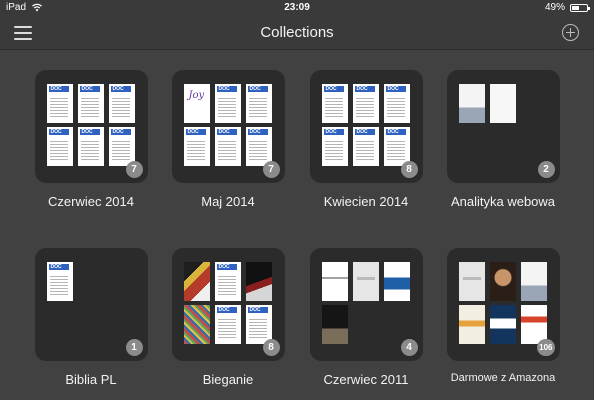 This screenshot has width=594, height=400. I want to click on collection-item: Joy DOC DOC DOC DOC DOC 7 Maj 2014, so click(228, 139).